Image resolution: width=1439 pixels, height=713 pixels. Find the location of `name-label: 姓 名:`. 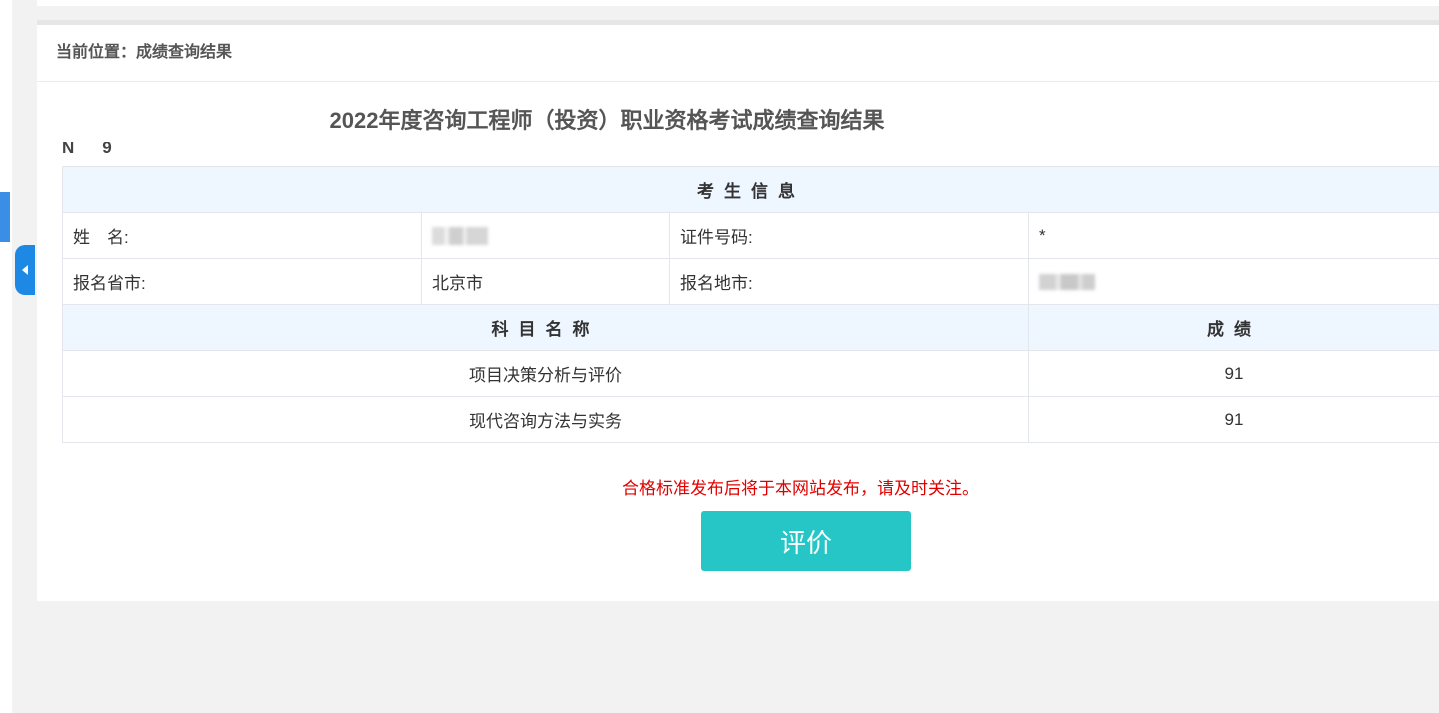

name-label: 姓 名: is located at coordinates (242, 235).